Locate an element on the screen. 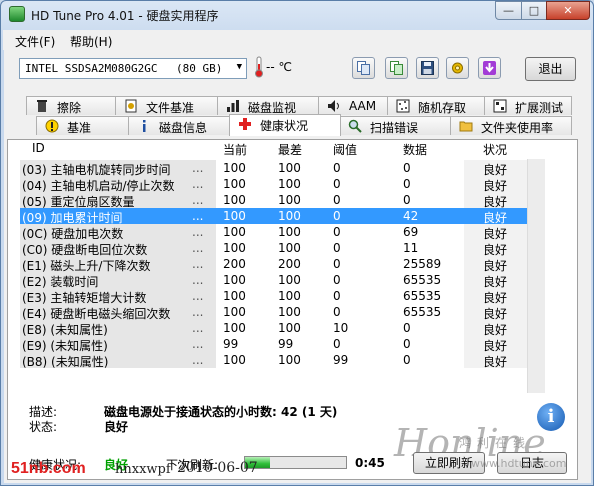  tab-error-scan-label: 扫描错误 is located at coordinates (394, 128).